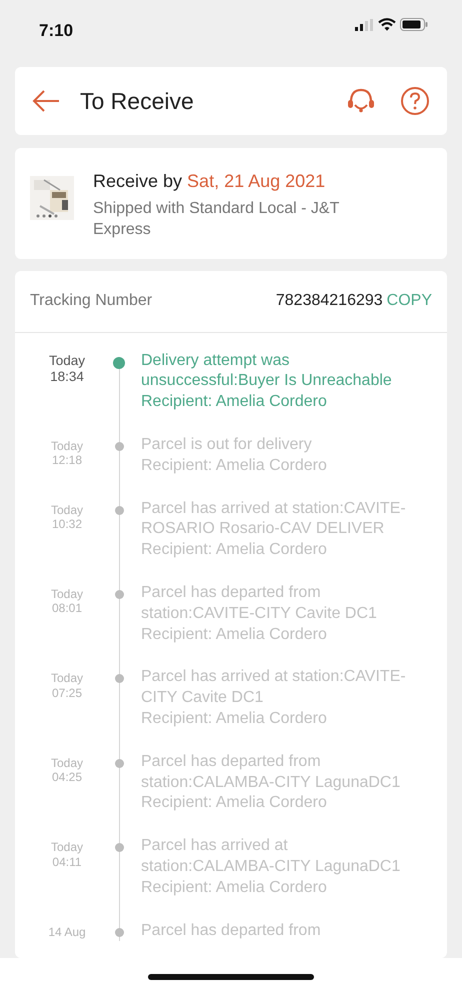  I want to click on event-time: 07:25, so click(67, 693).